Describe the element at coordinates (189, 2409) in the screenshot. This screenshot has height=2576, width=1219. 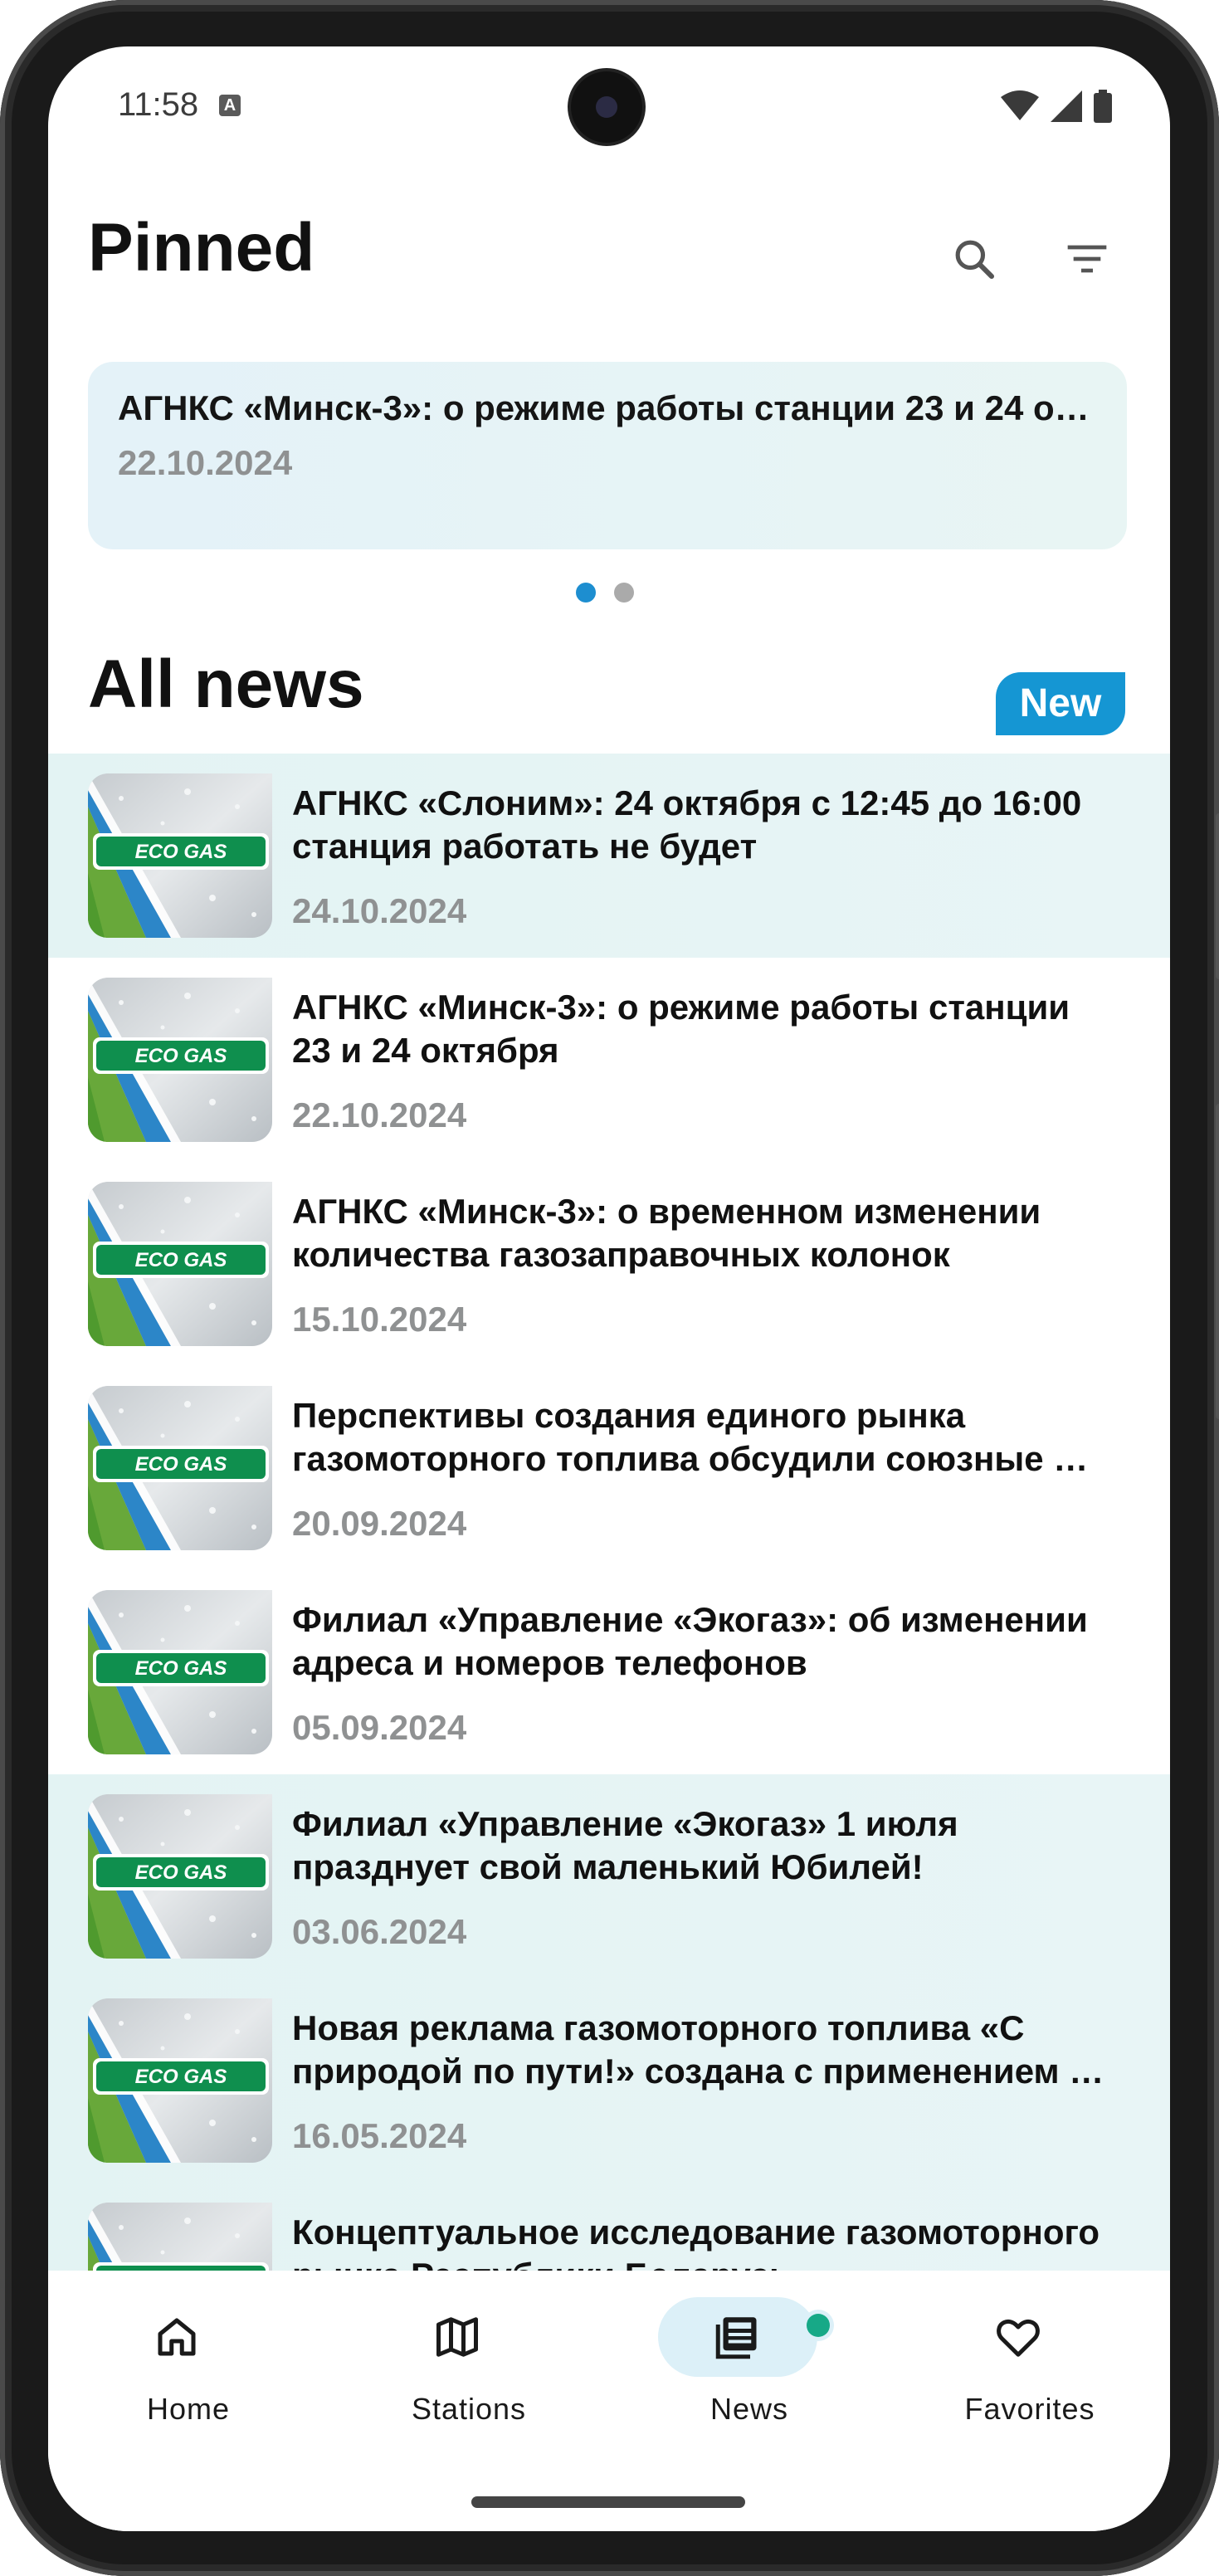
I see `nav-home-label: Home` at that location.